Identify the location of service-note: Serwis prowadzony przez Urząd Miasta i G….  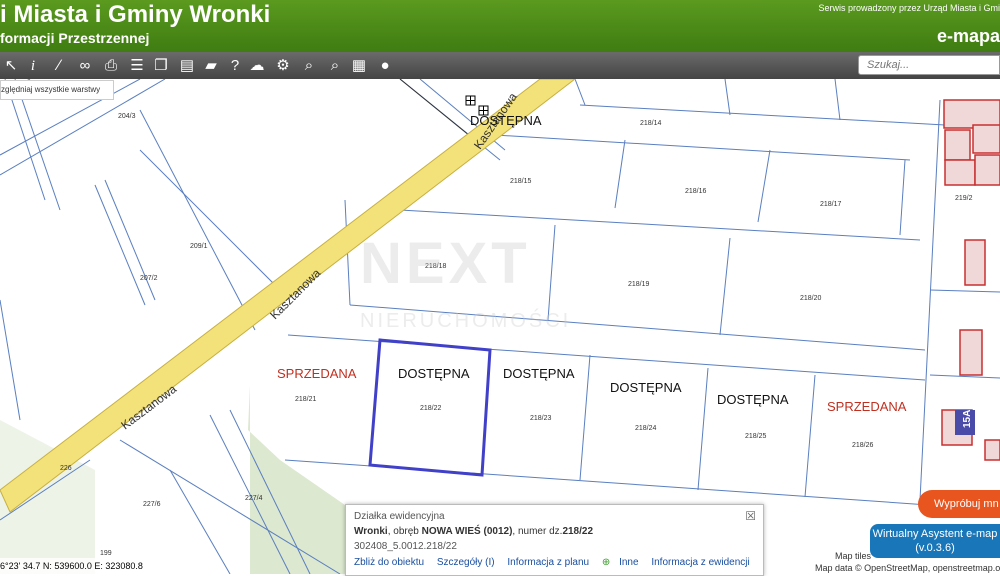
(909, 8).